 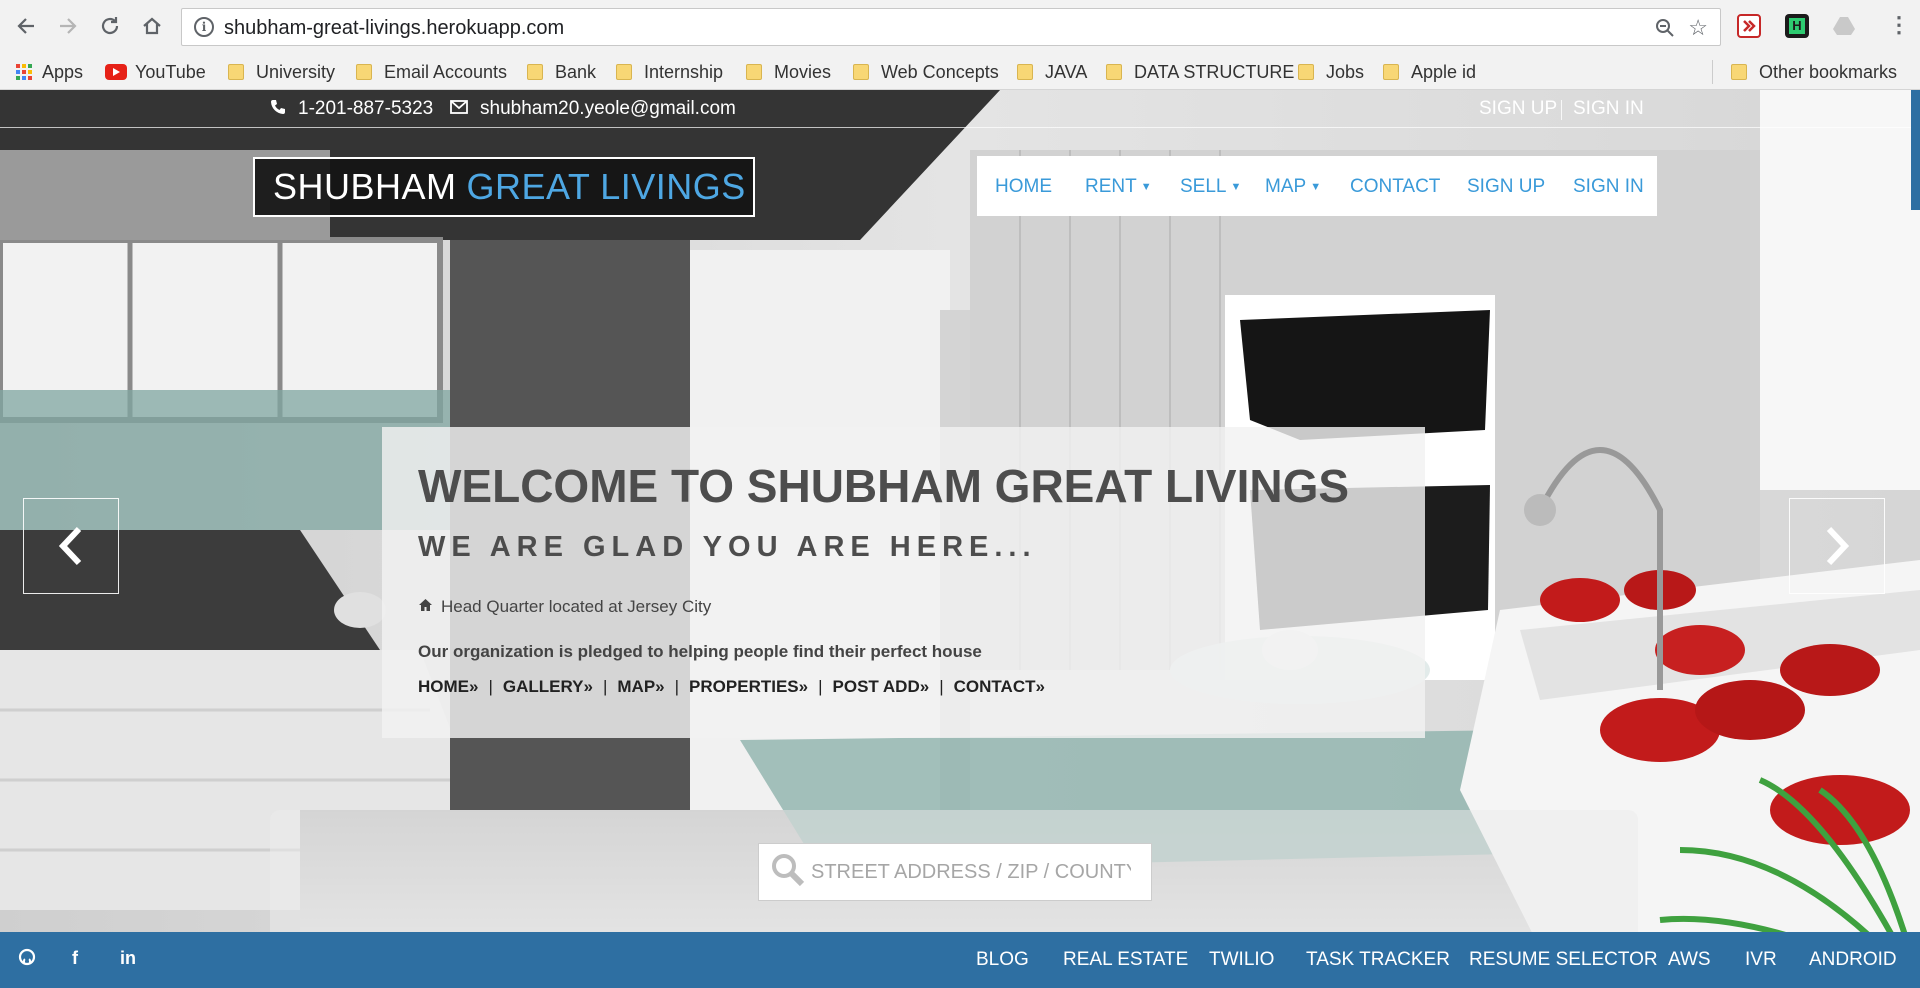 What do you see at coordinates (1608, 187) in the screenshot?
I see `nav-sign-in: SIGN IN` at bounding box center [1608, 187].